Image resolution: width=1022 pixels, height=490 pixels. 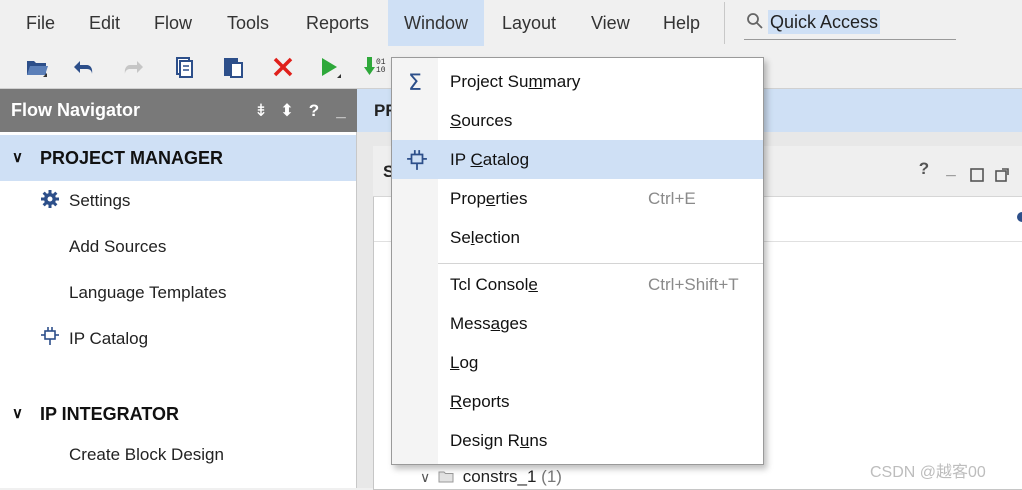 What do you see at coordinates (577, 440) in the screenshot?
I see `menu-item-design-runs: Design Runs` at bounding box center [577, 440].